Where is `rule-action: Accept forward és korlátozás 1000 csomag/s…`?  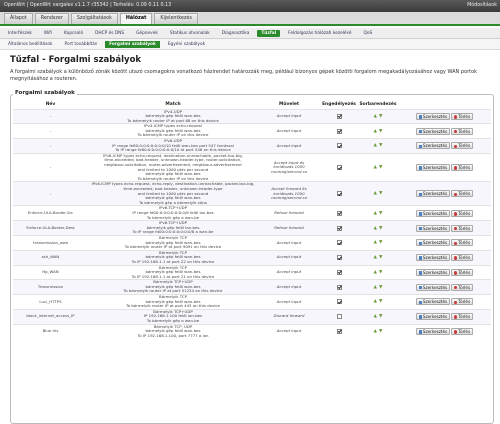 rule-action: Accept forward és korlátozás 1000 csomag/s… is located at coordinates (289, 193).